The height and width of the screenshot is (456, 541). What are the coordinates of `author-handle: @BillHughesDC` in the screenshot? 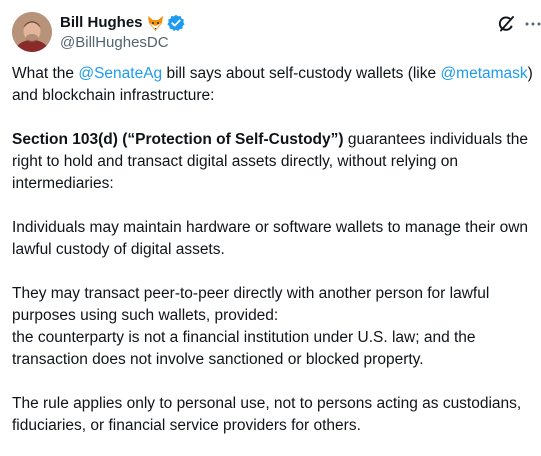 It's located at (122, 43).